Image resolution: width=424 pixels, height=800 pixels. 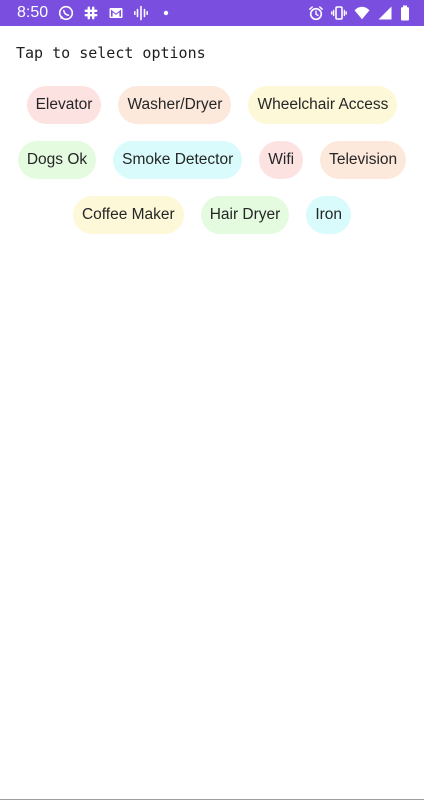 I want to click on chip-row: Elevator Washer/Dryer Wheelchair Access, so click(x=212, y=105).